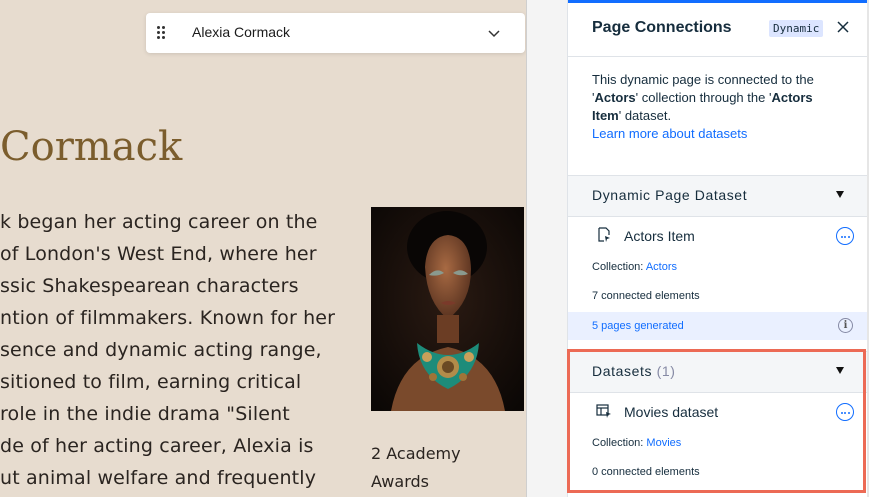  What do you see at coordinates (671, 412) in the screenshot?
I see `dataset-name: Movies dataset` at bounding box center [671, 412].